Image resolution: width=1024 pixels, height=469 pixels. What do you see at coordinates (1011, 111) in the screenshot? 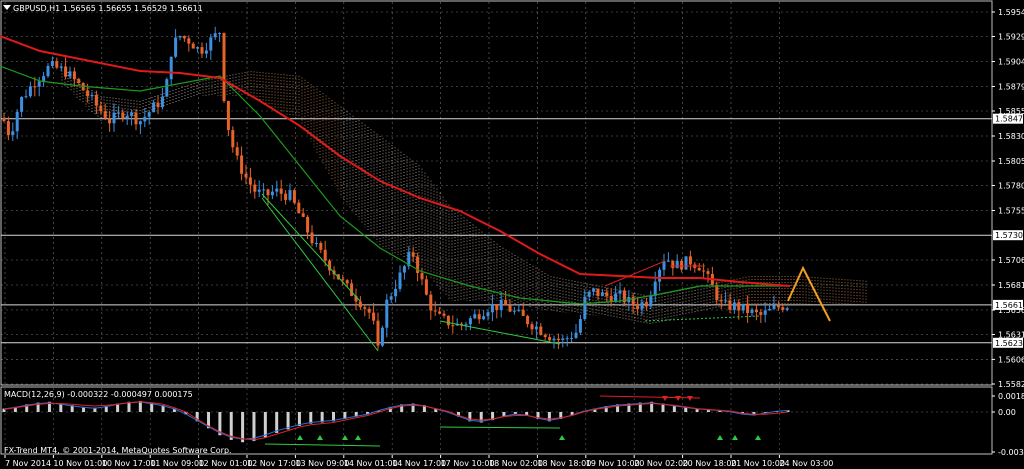
I see `y-tick-label: 1.58550` at bounding box center [1011, 111].